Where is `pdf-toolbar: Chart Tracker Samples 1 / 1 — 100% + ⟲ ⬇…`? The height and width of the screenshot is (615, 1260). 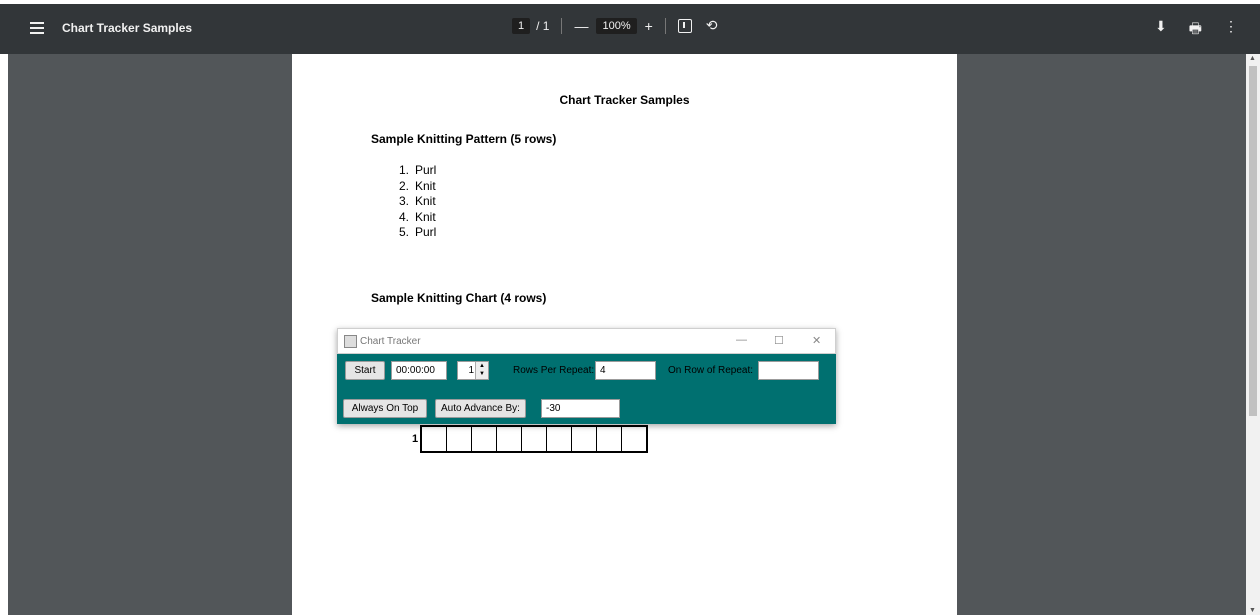 pdf-toolbar: Chart Tracker Samples 1 / 1 — 100% + ⟲ ⬇… is located at coordinates (630, 27).